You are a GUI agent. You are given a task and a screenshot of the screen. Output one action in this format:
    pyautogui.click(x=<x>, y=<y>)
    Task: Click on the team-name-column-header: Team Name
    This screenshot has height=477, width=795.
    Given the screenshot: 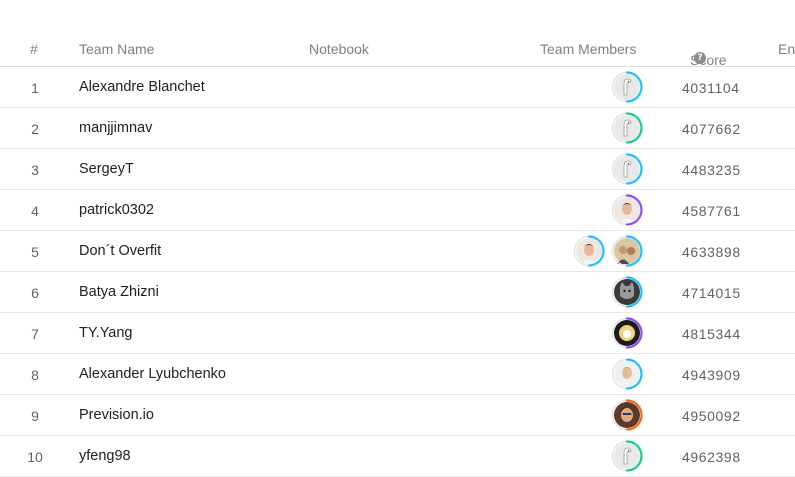 What is the action you would take?
    pyautogui.click(x=116, y=49)
    